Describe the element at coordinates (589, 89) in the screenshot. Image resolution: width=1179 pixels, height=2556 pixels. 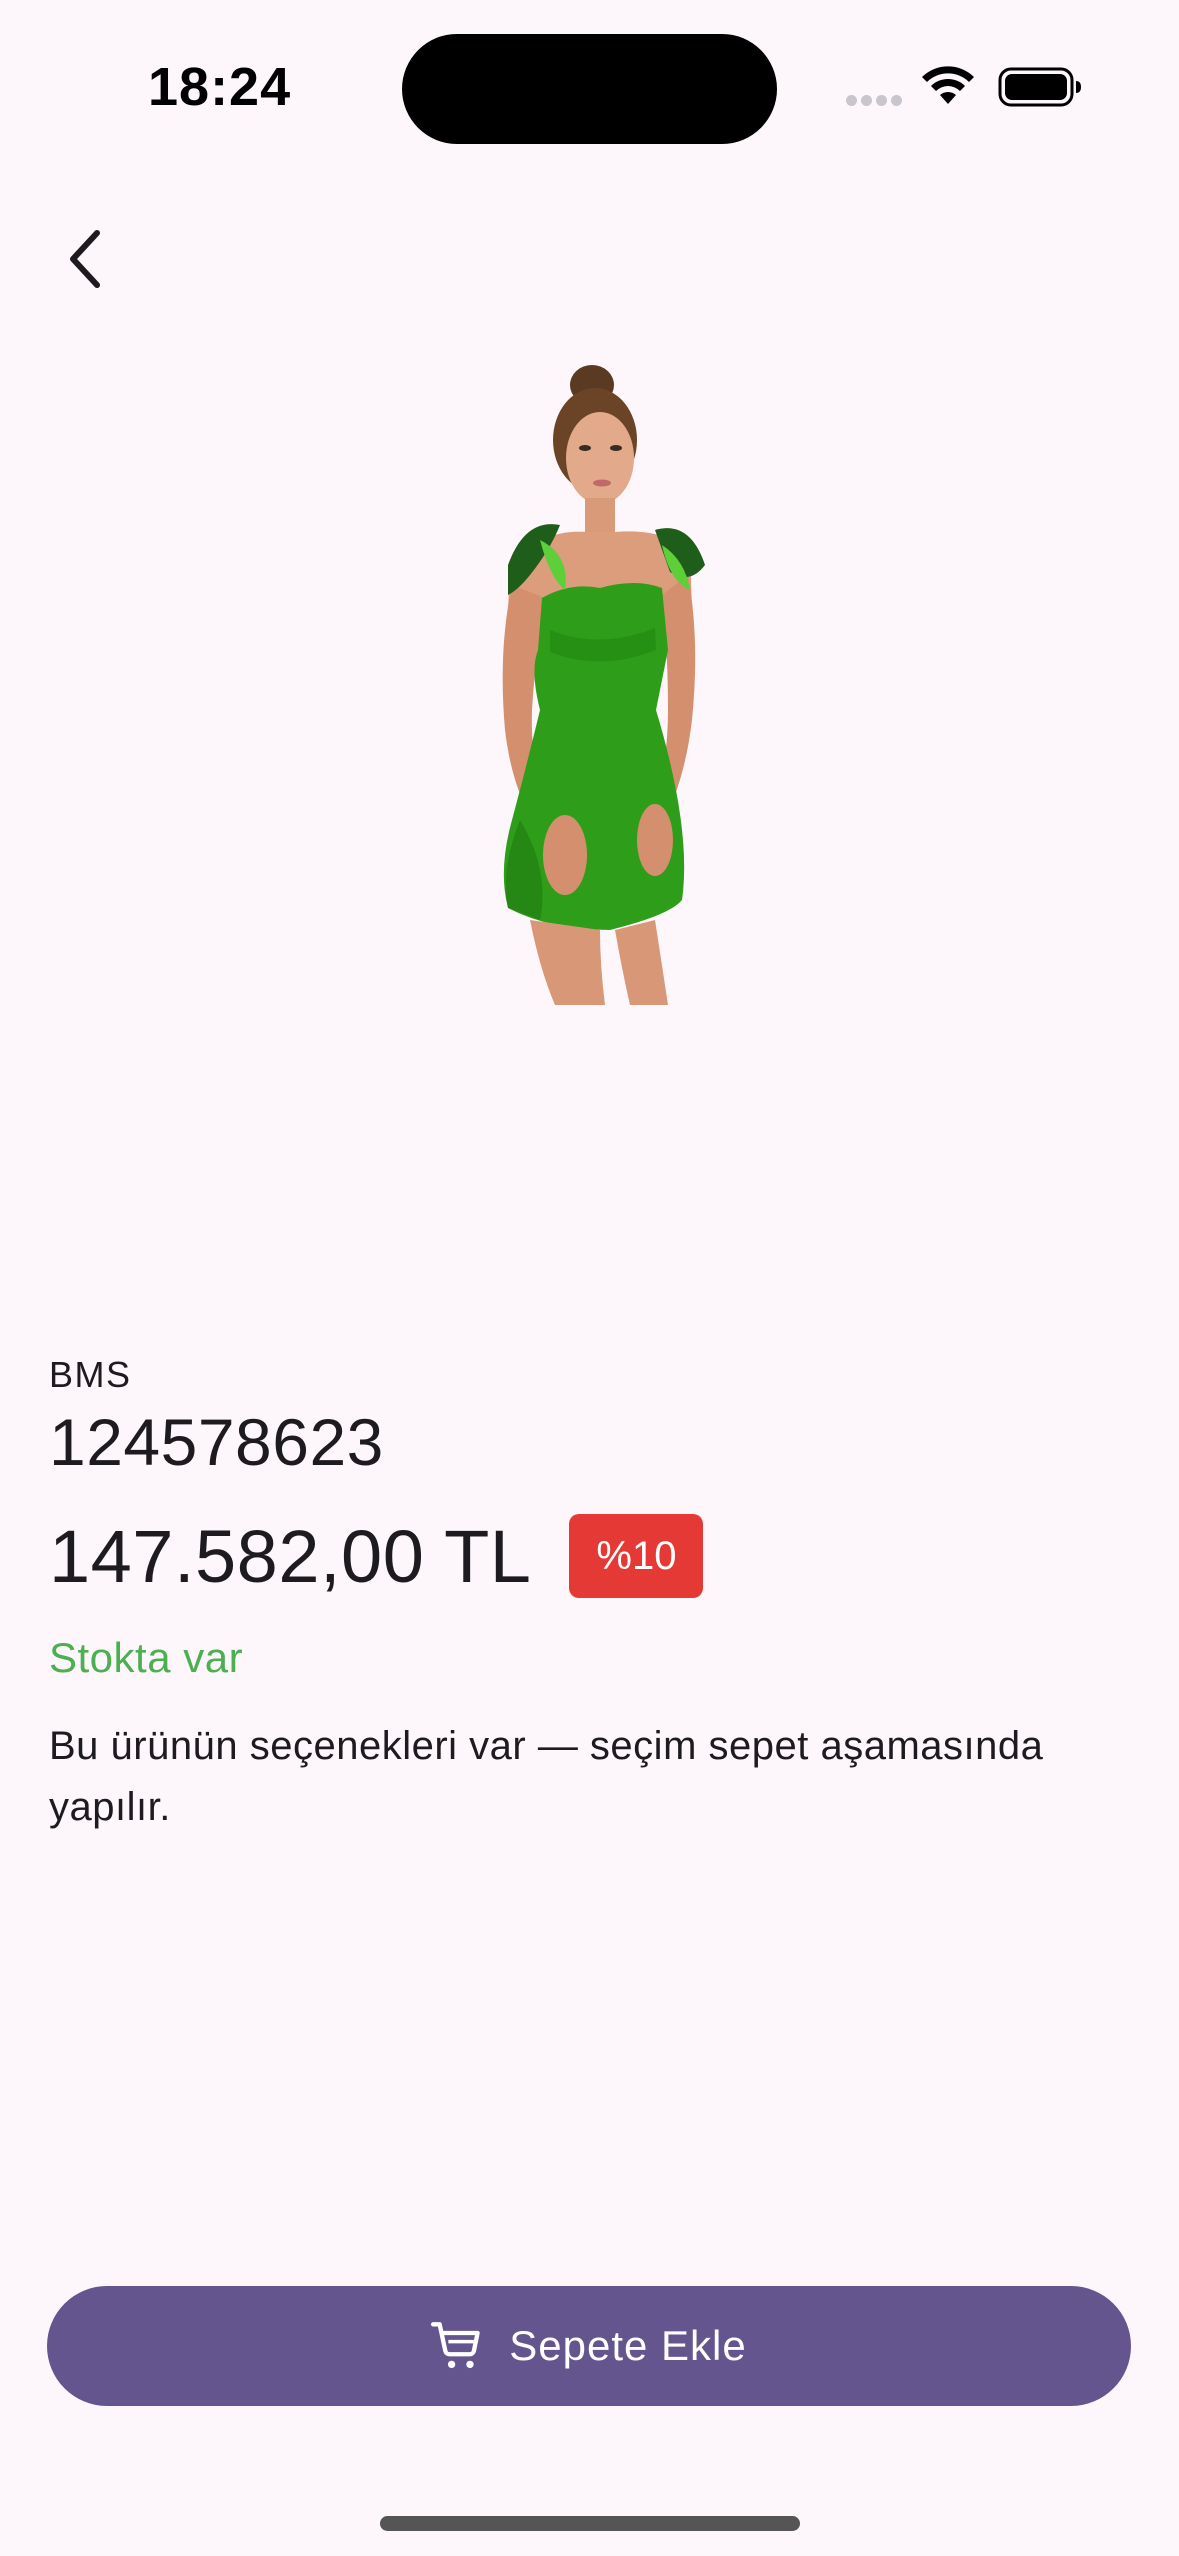
I see `dynamic-island` at that location.